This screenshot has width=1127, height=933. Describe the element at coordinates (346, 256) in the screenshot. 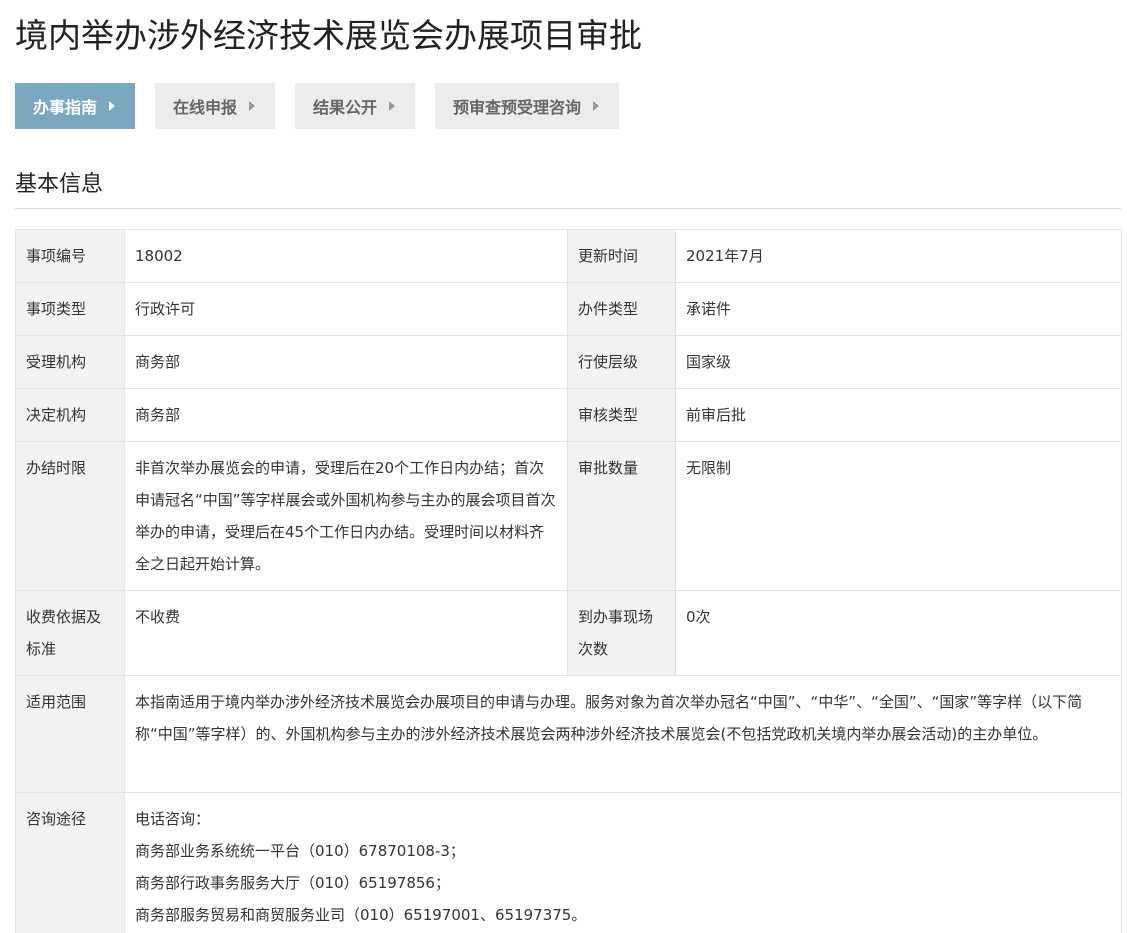

I see `item-no-value: 18002` at that location.